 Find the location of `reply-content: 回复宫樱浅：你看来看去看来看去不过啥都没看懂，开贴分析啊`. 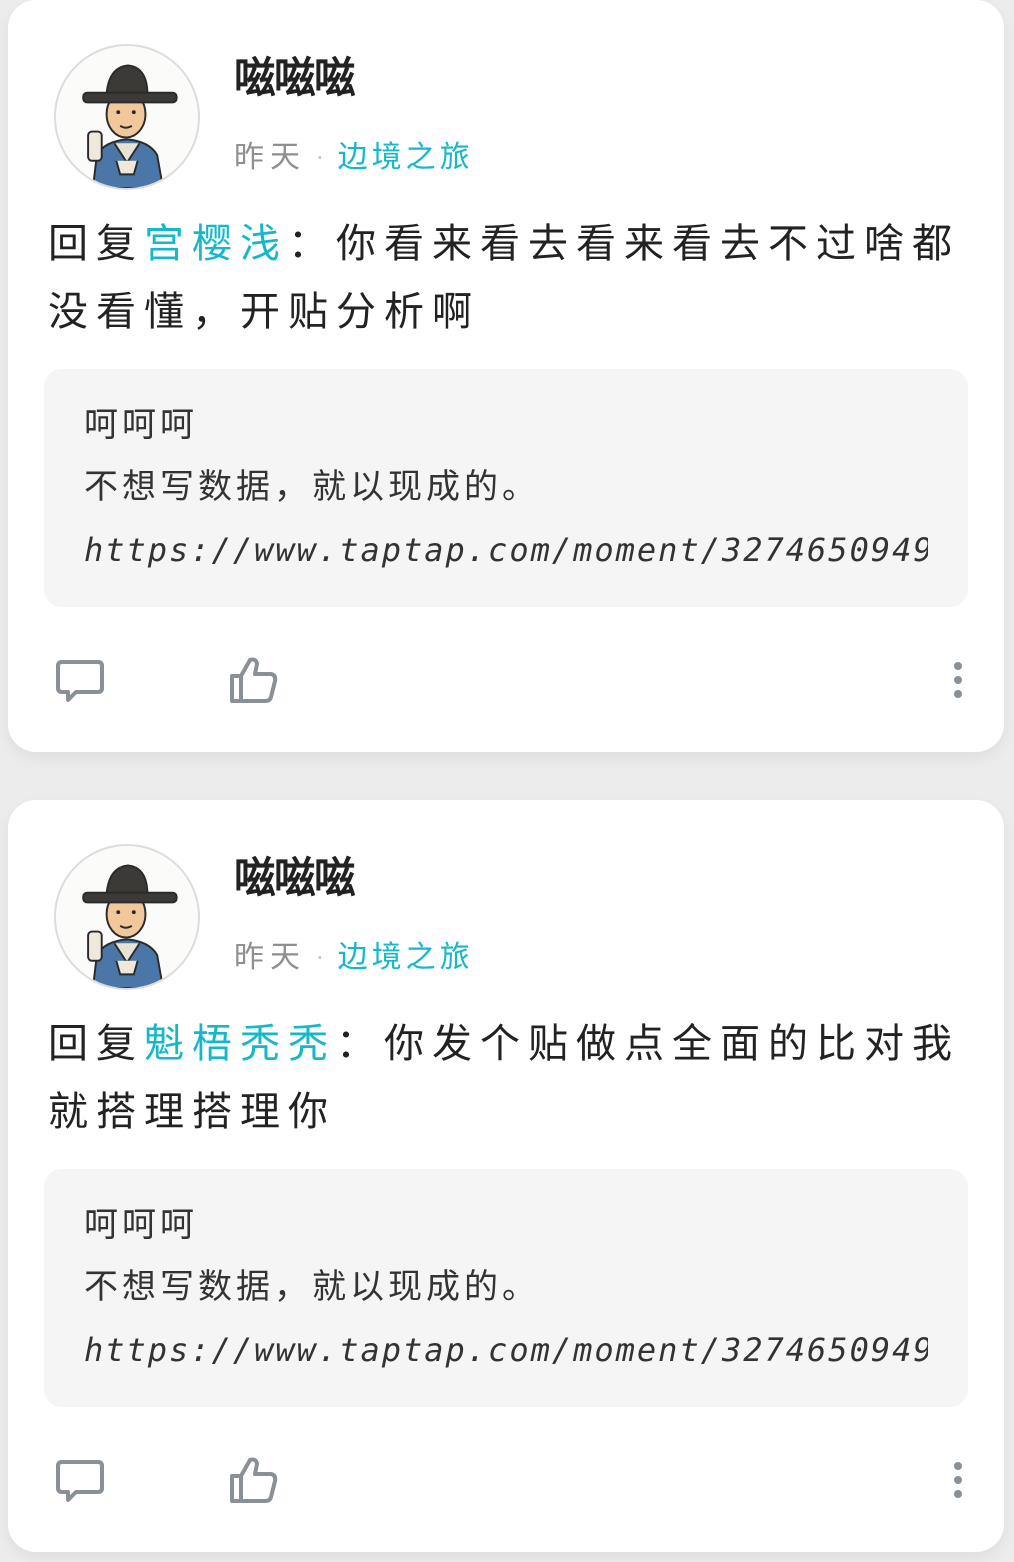

reply-content: 回复宫樱浅：你看来看去看来看去不过啥都没看懂，开贴分析啊 is located at coordinates (508, 278).